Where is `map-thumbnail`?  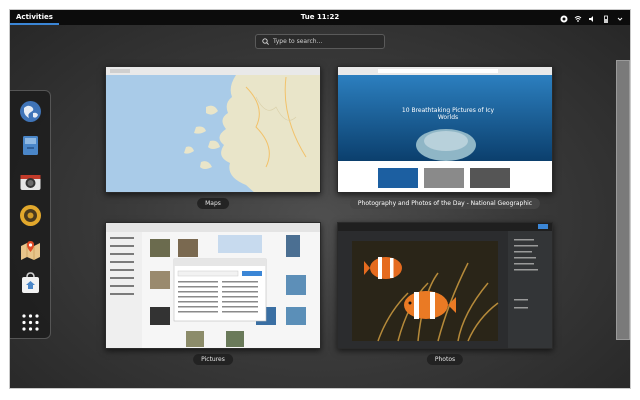
map-thumbnail is located at coordinates (213, 129).